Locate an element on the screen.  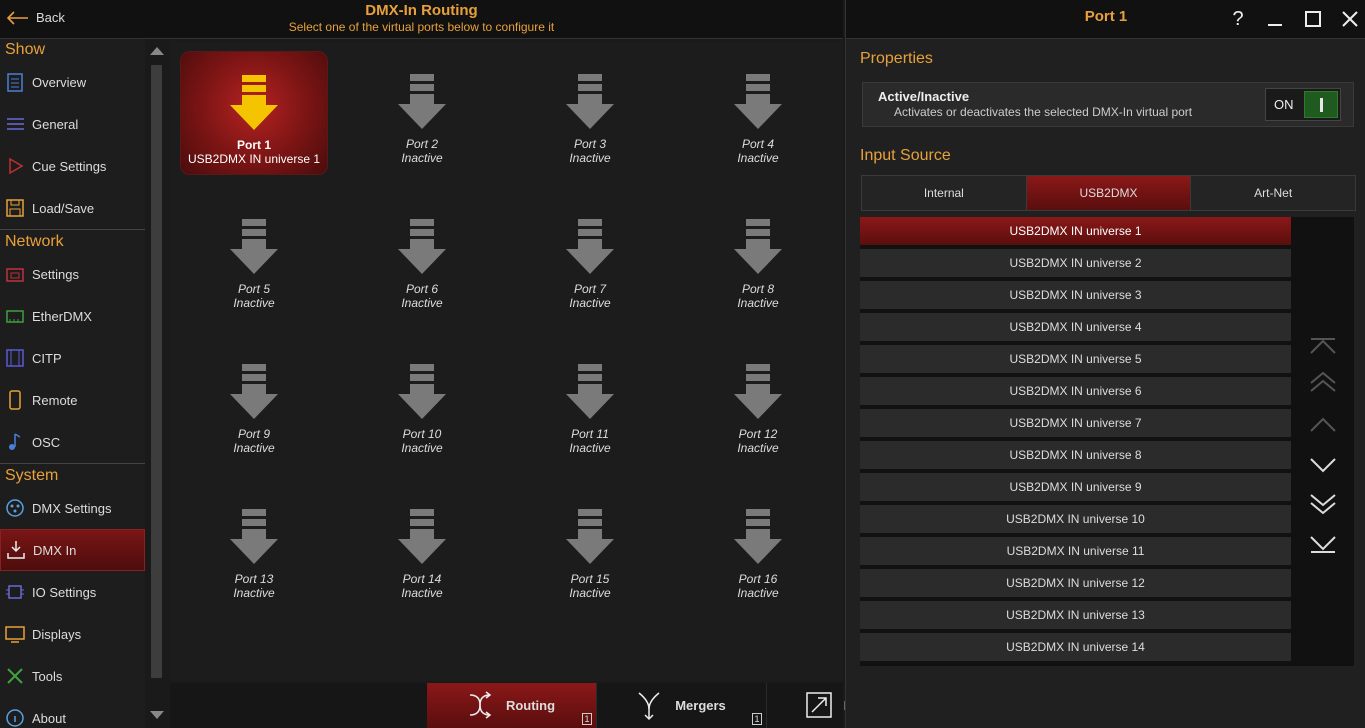
sidebar-item-tools: Tools is located at coordinates (72, 676).